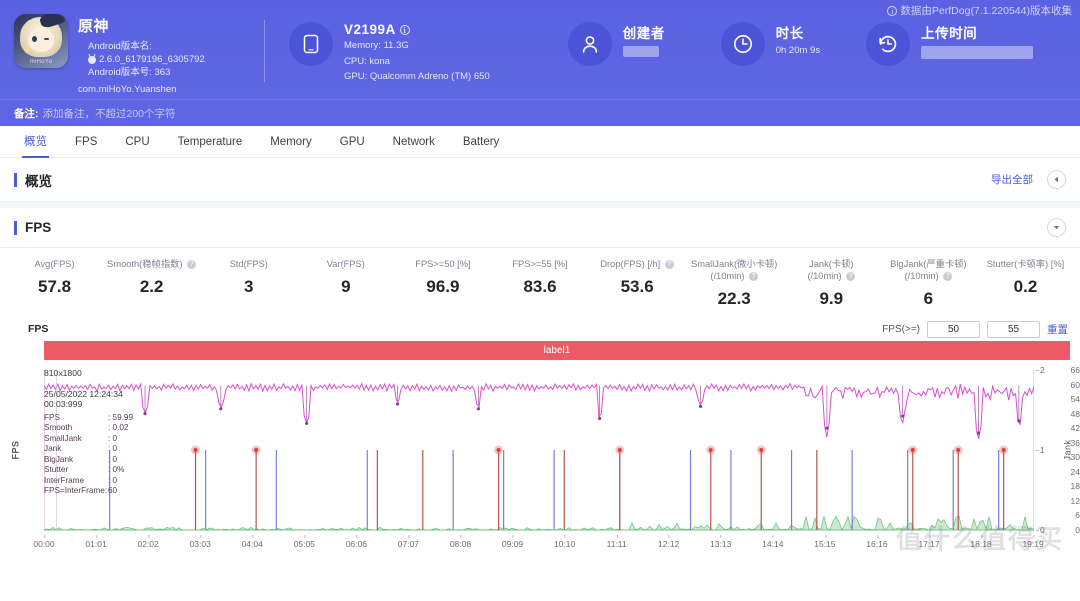 Image resolution: width=1080 pixels, height=601 pixels. What do you see at coordinates (1061, 501) in the screenshot?
I see `y-tick: 12` at bounding box center [1061, 501].